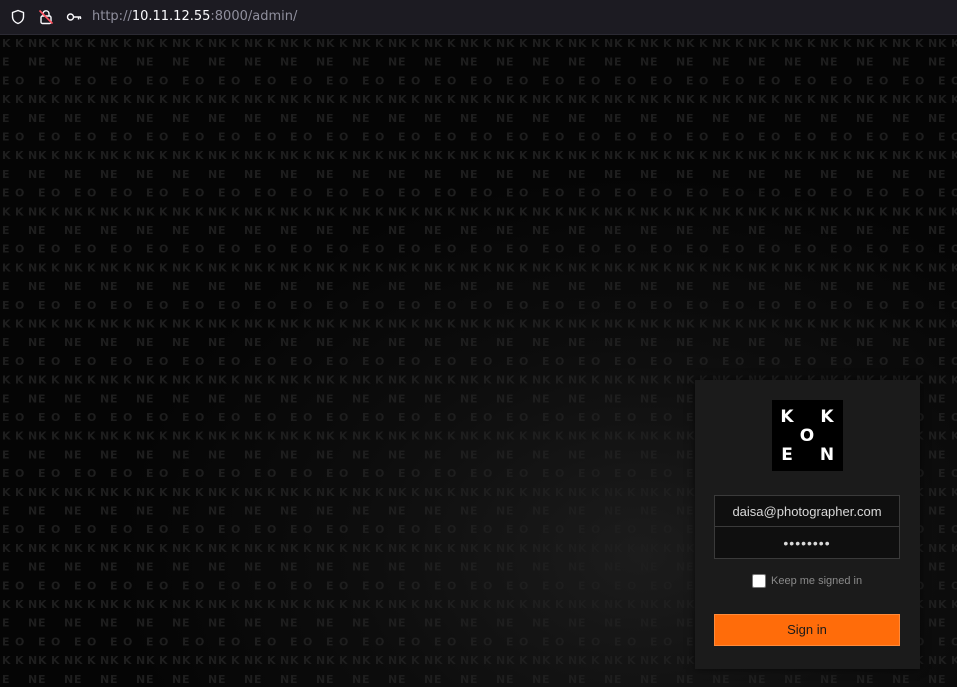 This screenshot has height=687, width=957. I want to click on email-input, so click(807, 511).